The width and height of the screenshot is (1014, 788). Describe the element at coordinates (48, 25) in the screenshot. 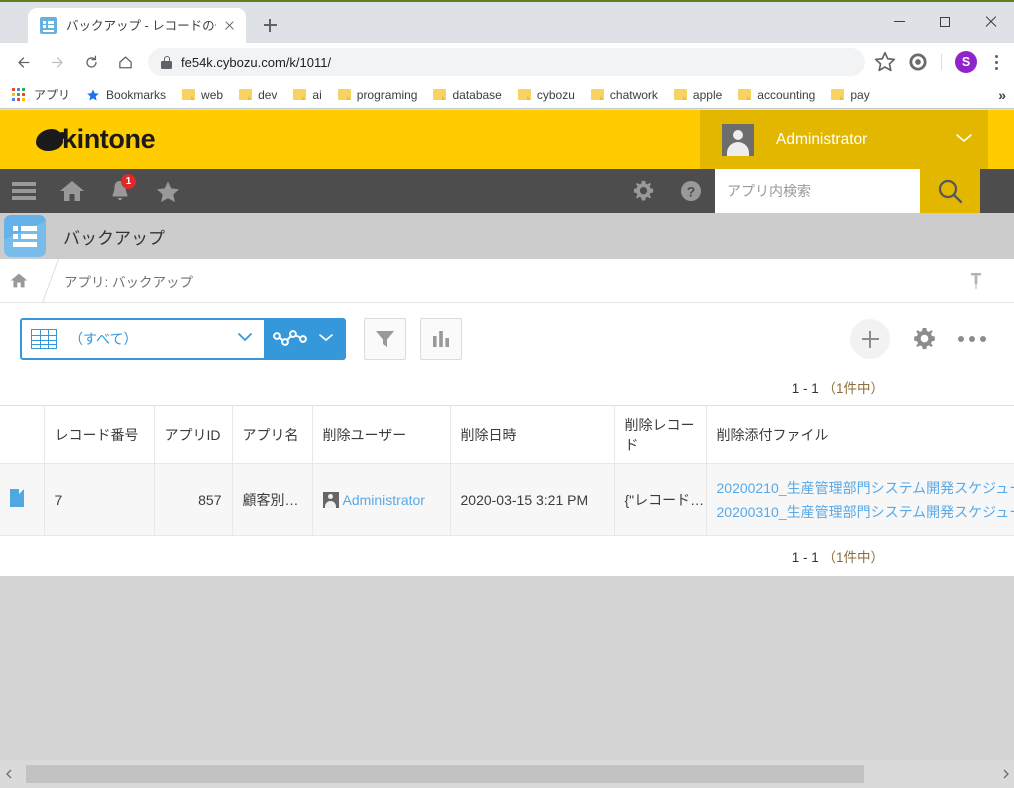

I see `kintone-app-favicon-icon` at that location.